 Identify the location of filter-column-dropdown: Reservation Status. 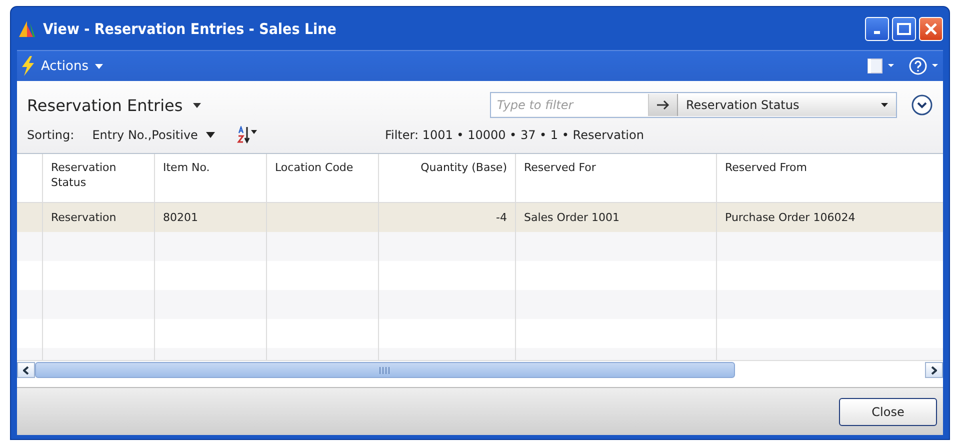
(787, 105).